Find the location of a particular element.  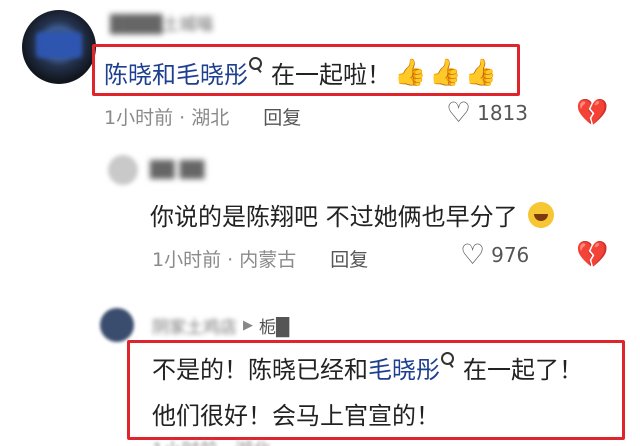

reply-to-username: 栀█ is located at coordinates (274, 325).